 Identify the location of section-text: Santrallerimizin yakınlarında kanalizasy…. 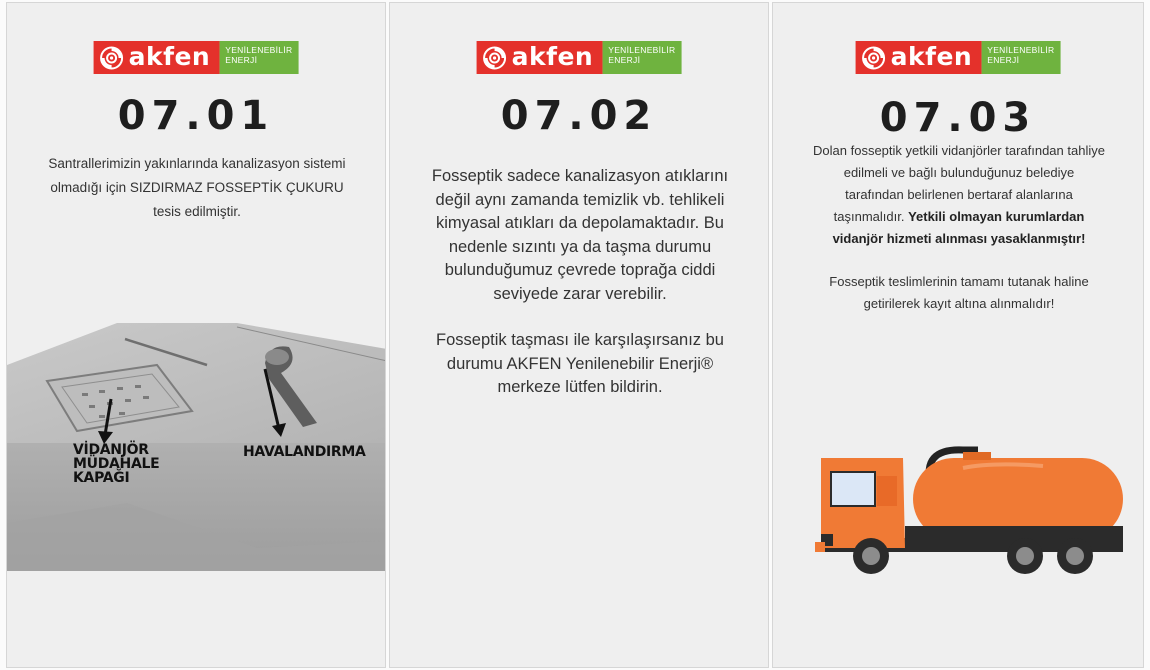
(197, 187).